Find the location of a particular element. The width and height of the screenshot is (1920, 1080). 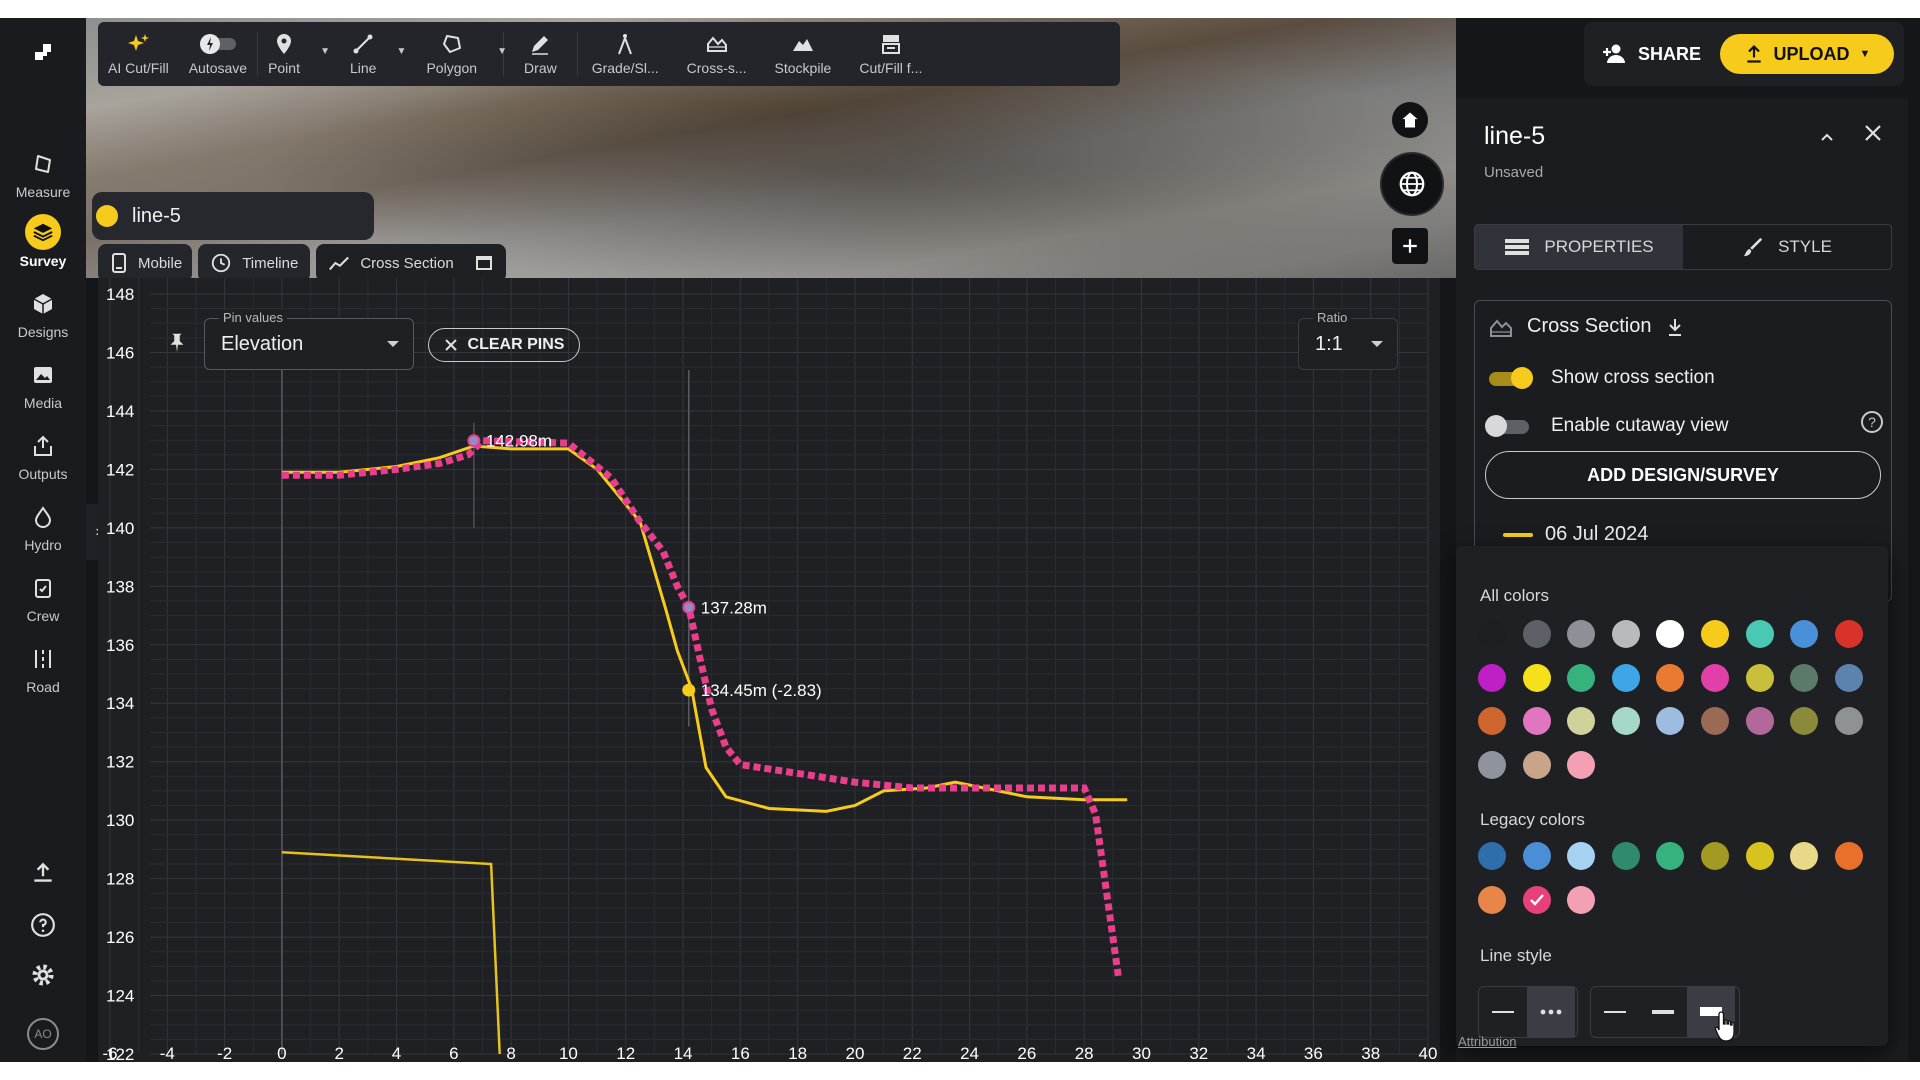

tool-polygon: Polygon ▼ is located at coordinates (454, 54).